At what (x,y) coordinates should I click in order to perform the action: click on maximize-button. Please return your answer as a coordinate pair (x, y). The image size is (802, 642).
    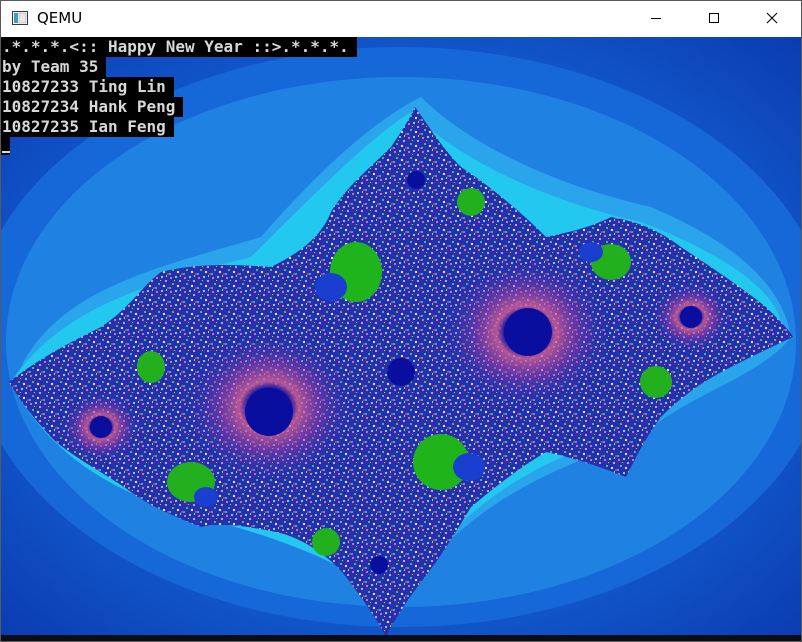
    Looking at the image, I should click on (714, 18).